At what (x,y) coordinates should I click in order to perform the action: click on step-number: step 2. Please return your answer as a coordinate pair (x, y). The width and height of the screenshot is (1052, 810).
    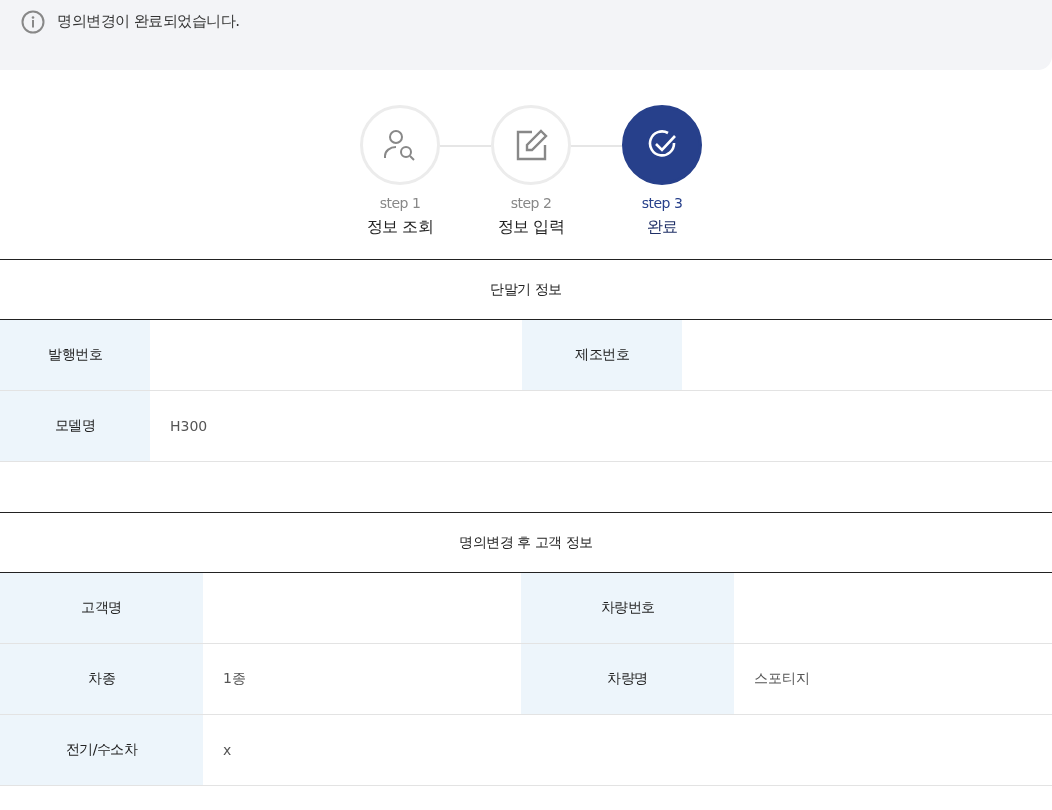
    Looking at the image, I should click on (531, 203).